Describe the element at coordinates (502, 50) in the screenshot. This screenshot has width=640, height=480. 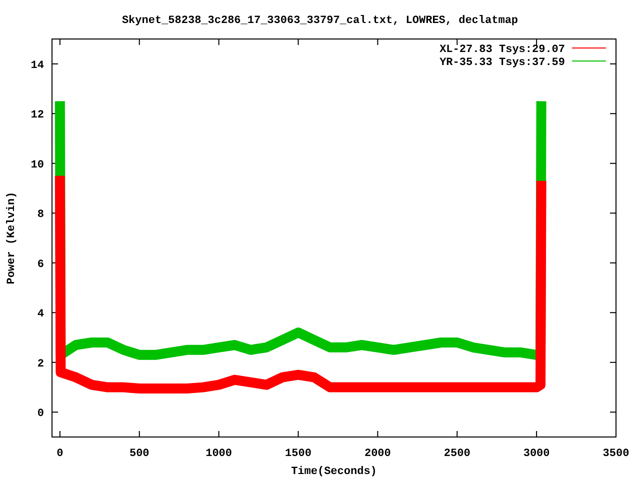
I see `legend-label: XL-27.83 Tsys:29.07` at that location.